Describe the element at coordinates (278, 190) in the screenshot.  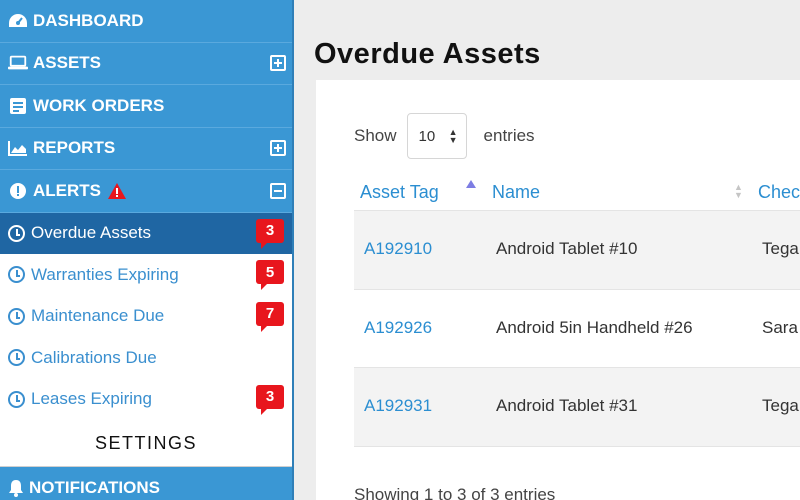
I see `collapse-minus-icon` at that location.